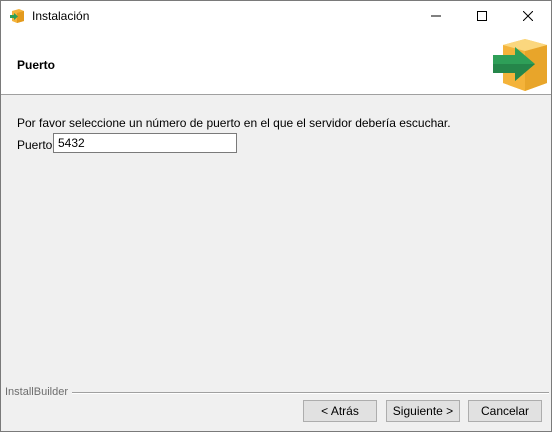 The width and height of the screenshot is (552, 432). I want to click on window-title: Instalación, so click(61, 16).